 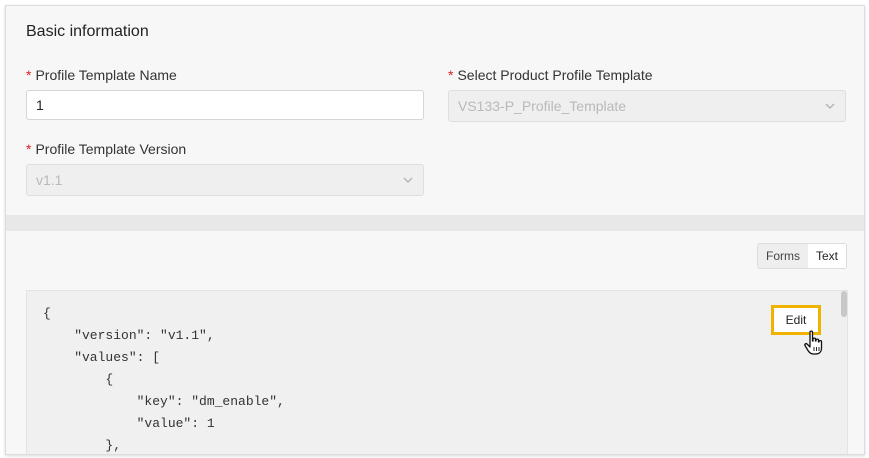 What do you see at coordinates (40, 105) in the screenshot?
I see `profile-template-name-value: 1` at bounding box center [40, 105].